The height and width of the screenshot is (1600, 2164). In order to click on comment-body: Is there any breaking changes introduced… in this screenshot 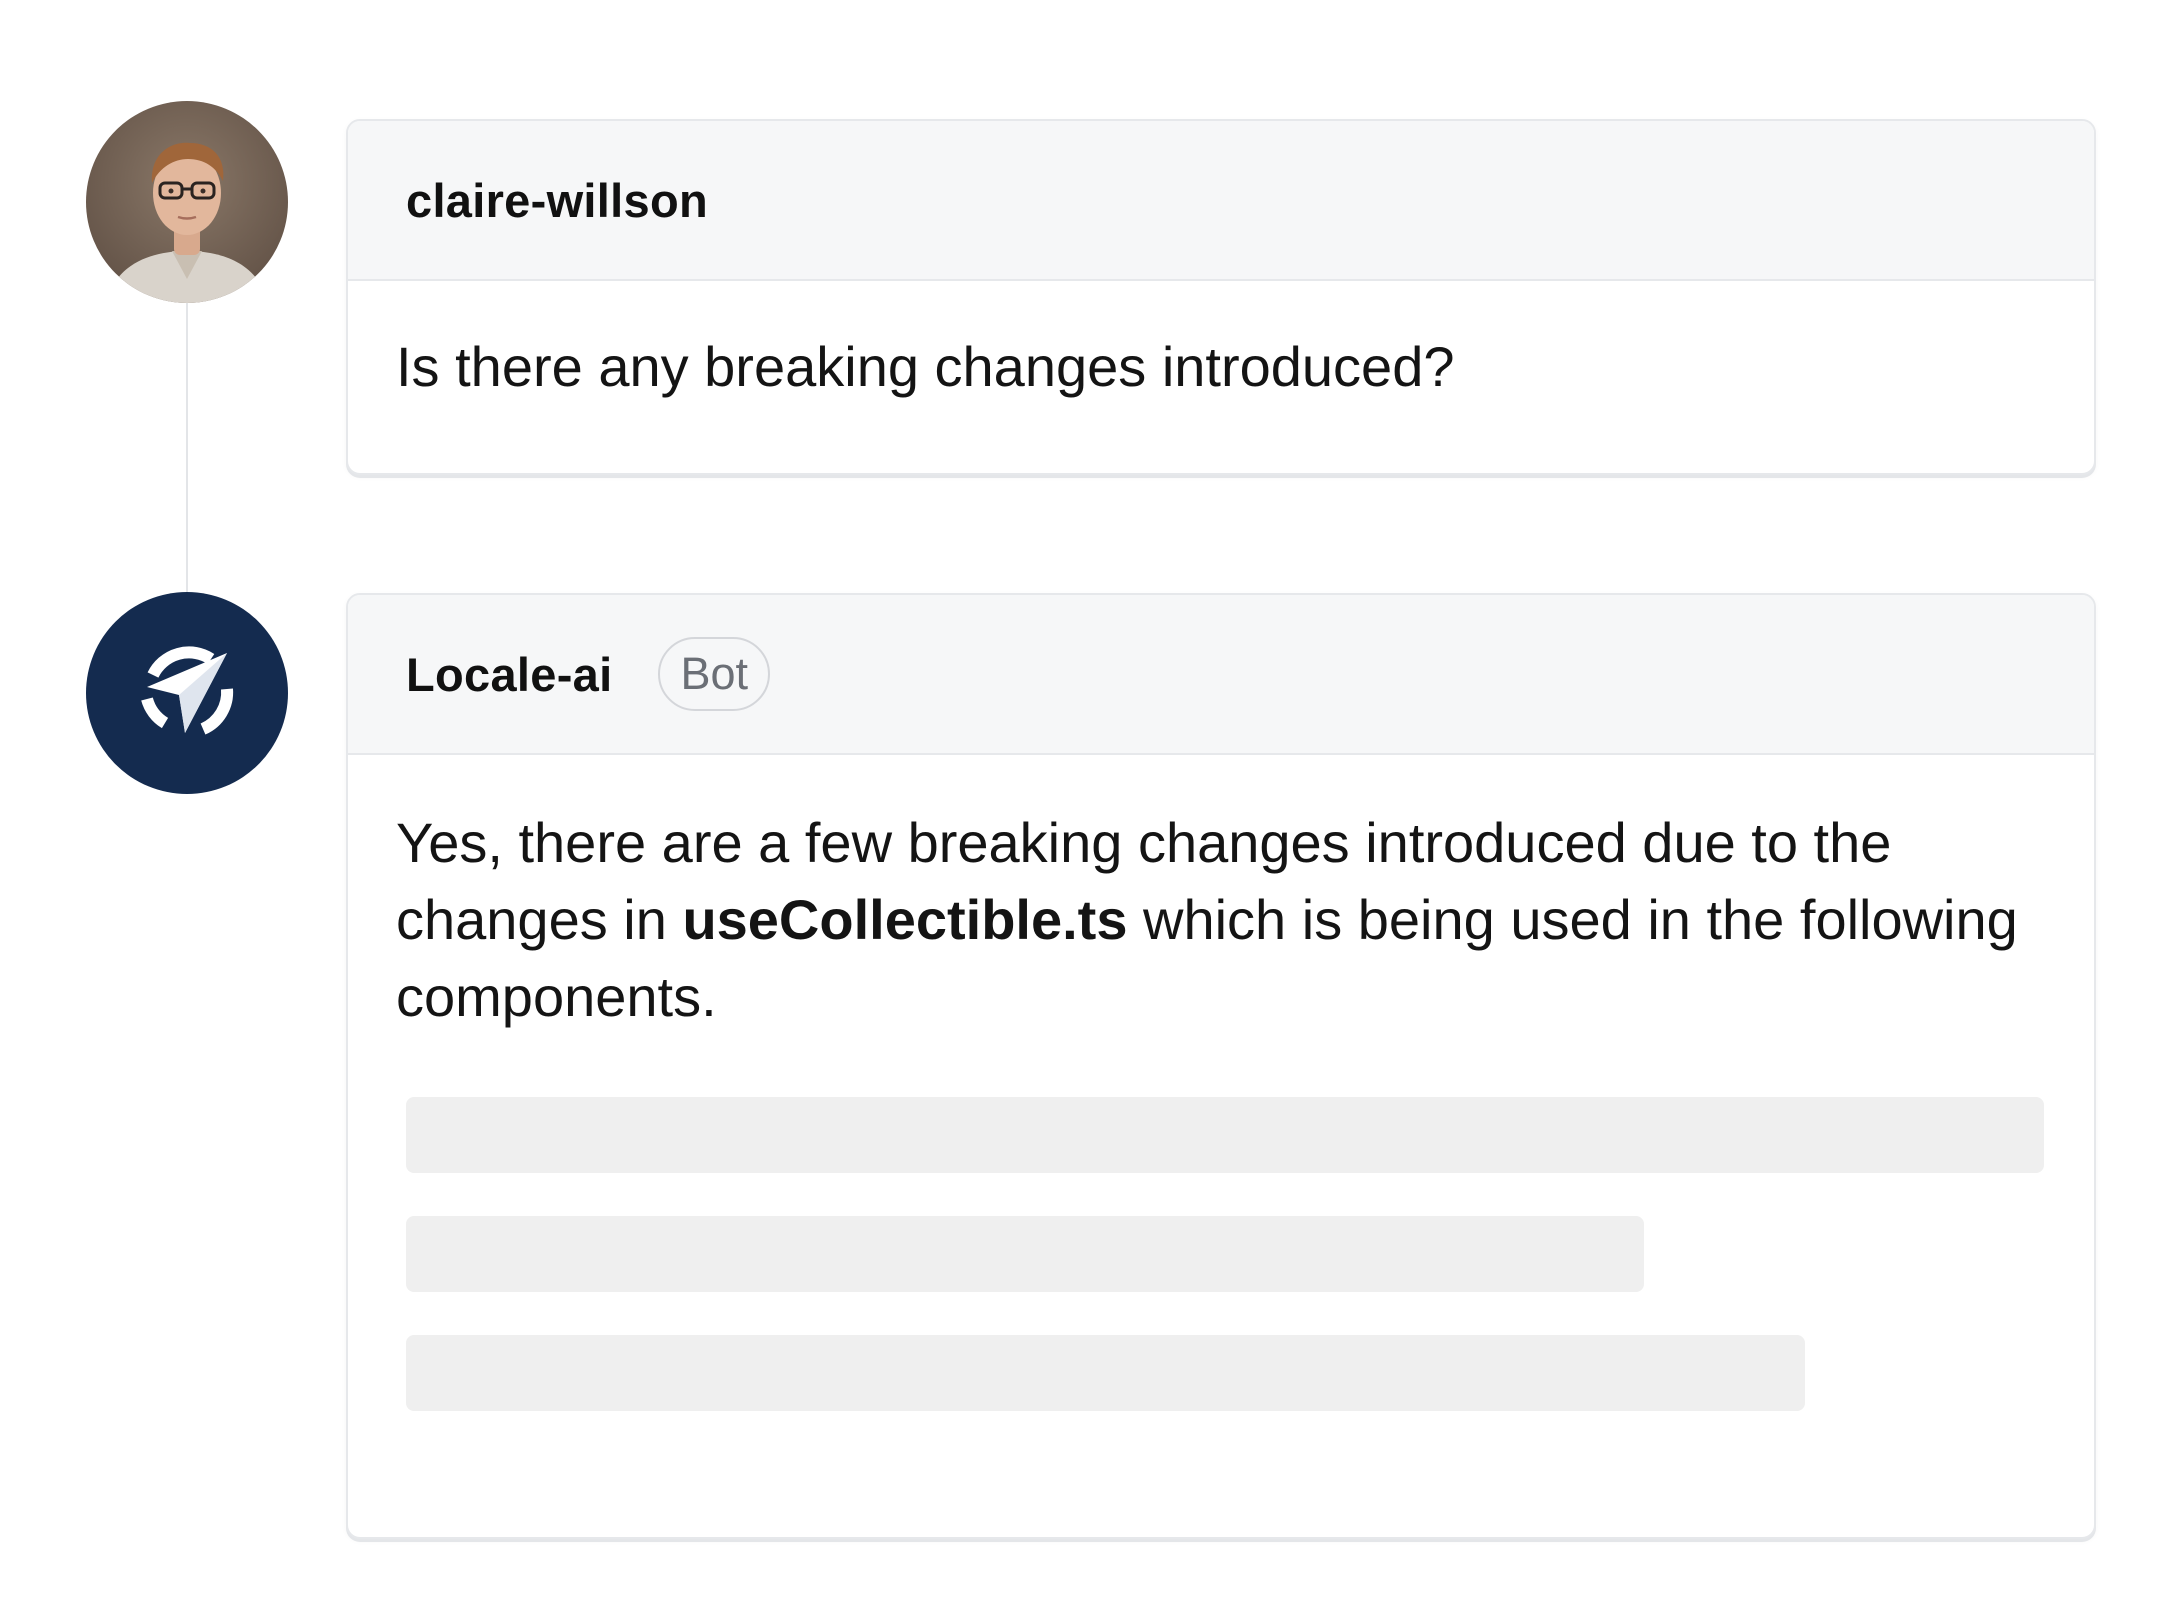, I will do `click(1221, 343)`.